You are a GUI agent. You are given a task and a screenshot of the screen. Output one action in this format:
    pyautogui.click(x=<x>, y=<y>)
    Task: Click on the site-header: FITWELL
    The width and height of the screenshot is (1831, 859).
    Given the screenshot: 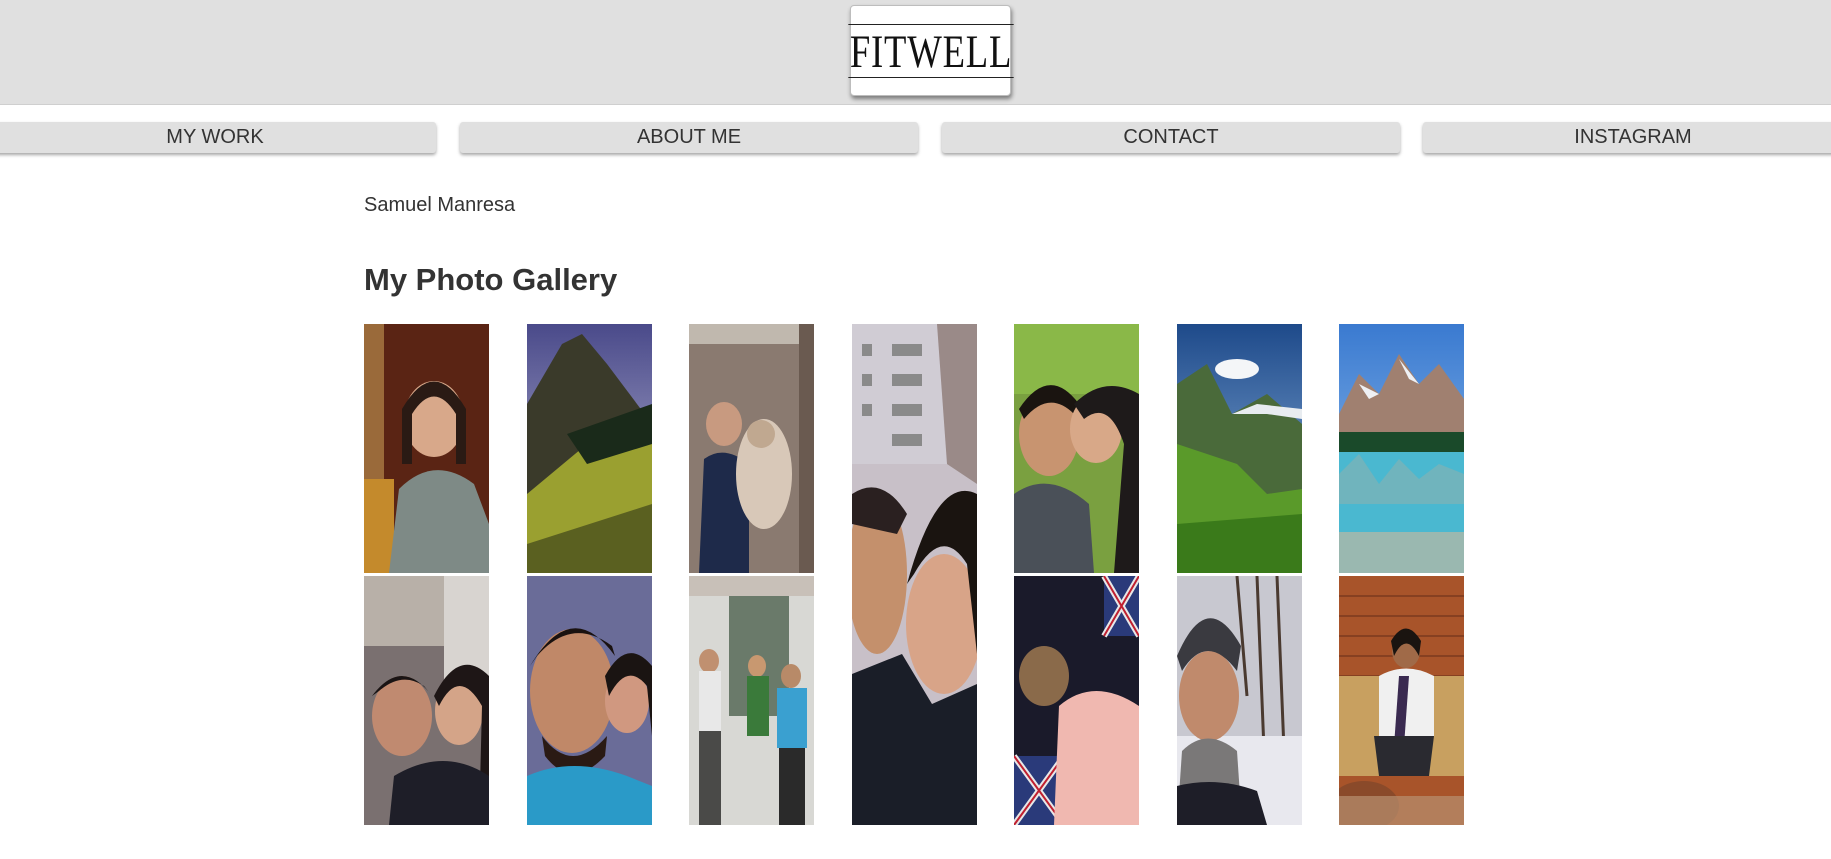 What is the action you would take?
    pyautogui.click(x=915, y=52)
    